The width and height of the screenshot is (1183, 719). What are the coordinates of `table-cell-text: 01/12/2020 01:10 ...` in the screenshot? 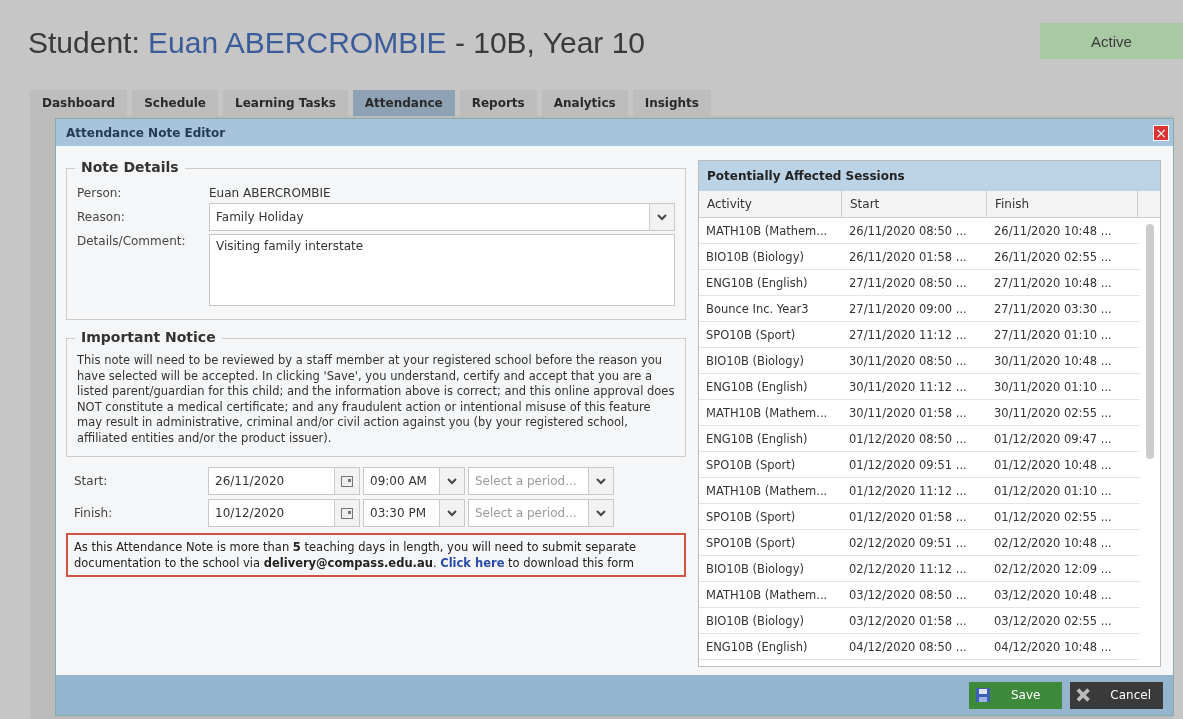 It's located at (1053, 491).